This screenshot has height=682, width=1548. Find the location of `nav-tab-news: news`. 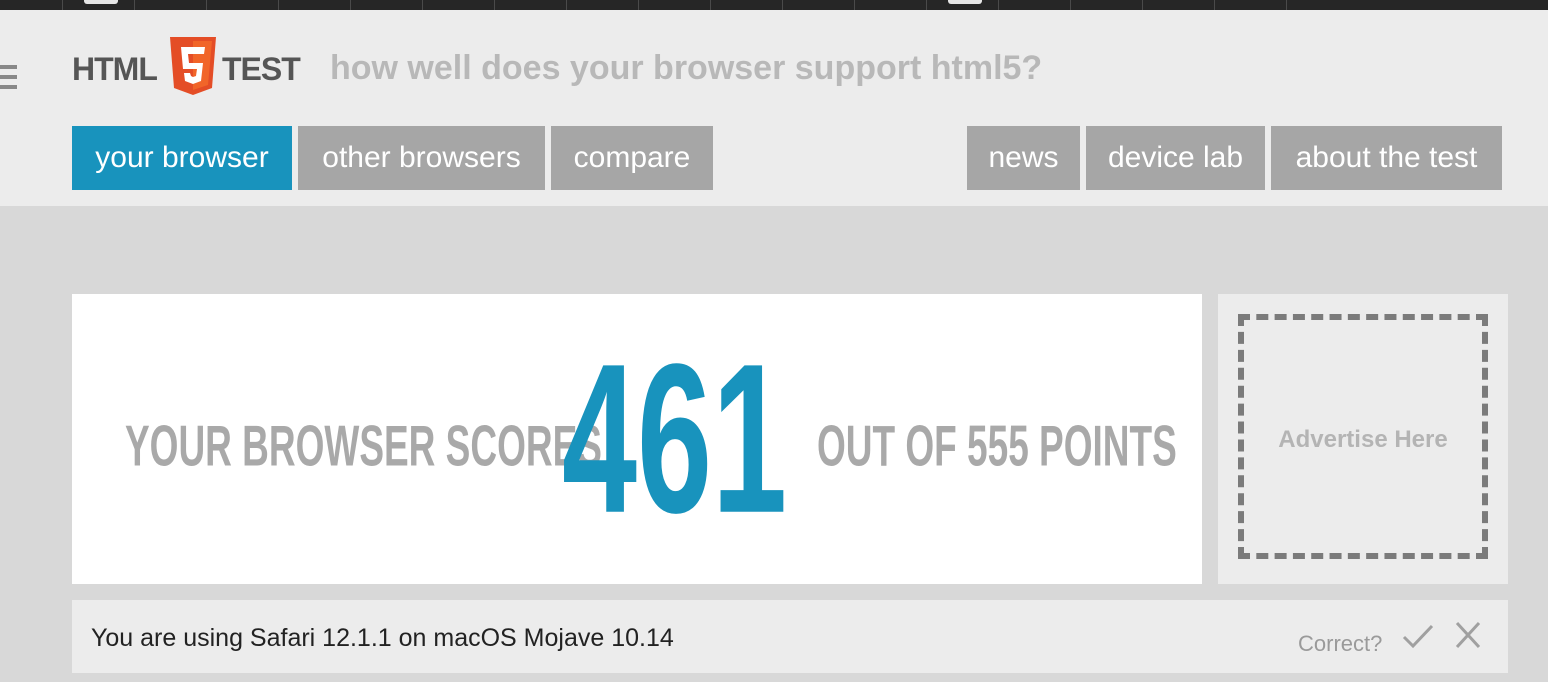

nav-tab-news: news is located at coordinates (1023, 158).